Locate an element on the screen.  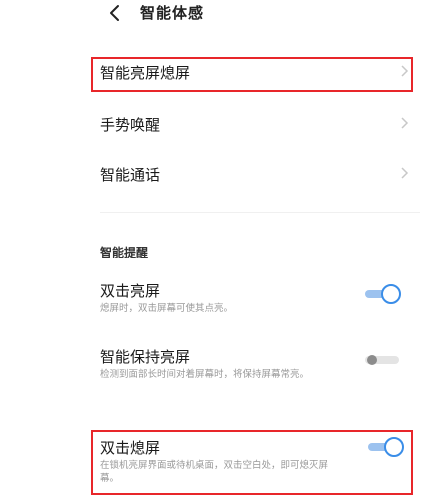
smart-keep-screen-on-switch is located at coordinates (383, 360).